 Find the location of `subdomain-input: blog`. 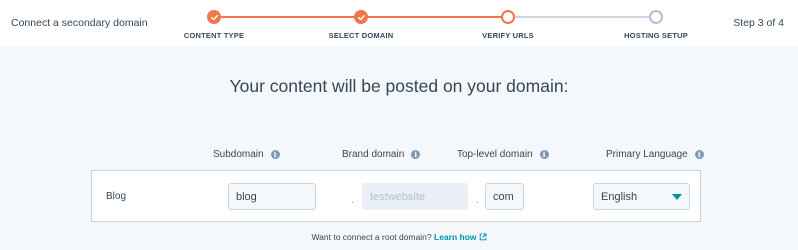

subdomain-input: blog is located at coordinates (272, 196).